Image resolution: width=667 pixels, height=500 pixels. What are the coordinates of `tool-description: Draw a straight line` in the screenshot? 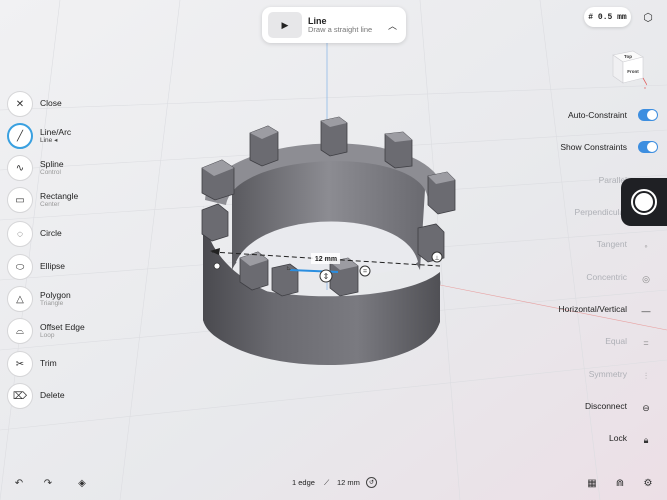 It's located at (340, 29).